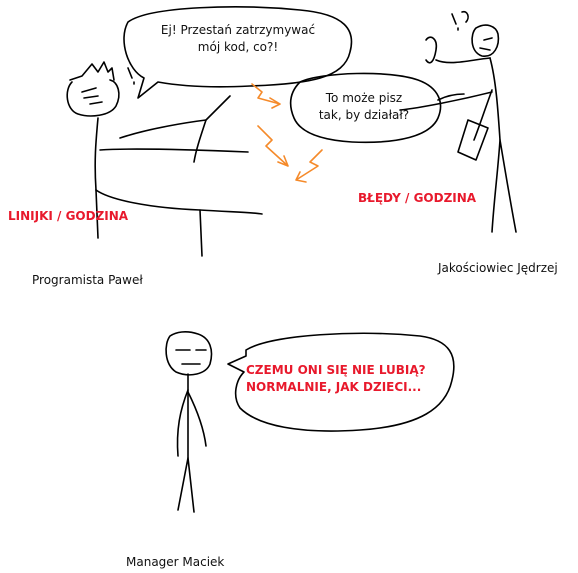  I want to click on speech-jedrzej-line2: tak, by działał?, so click(364, 115).